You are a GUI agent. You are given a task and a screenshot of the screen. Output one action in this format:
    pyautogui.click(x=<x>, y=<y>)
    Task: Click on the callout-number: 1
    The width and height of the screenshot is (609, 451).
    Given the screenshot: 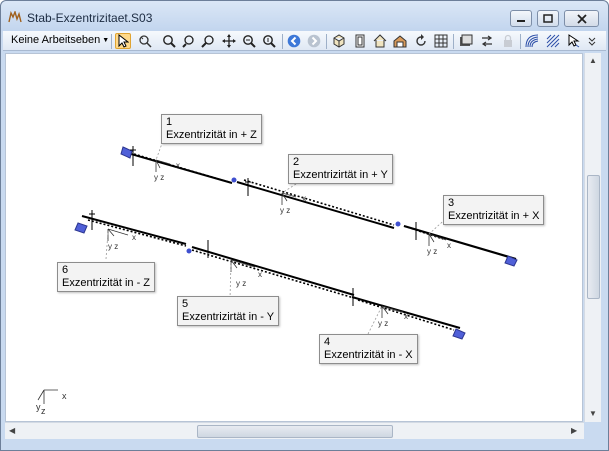 What is the action you would take?
    pyautogui.click(x=169, y=122)
    